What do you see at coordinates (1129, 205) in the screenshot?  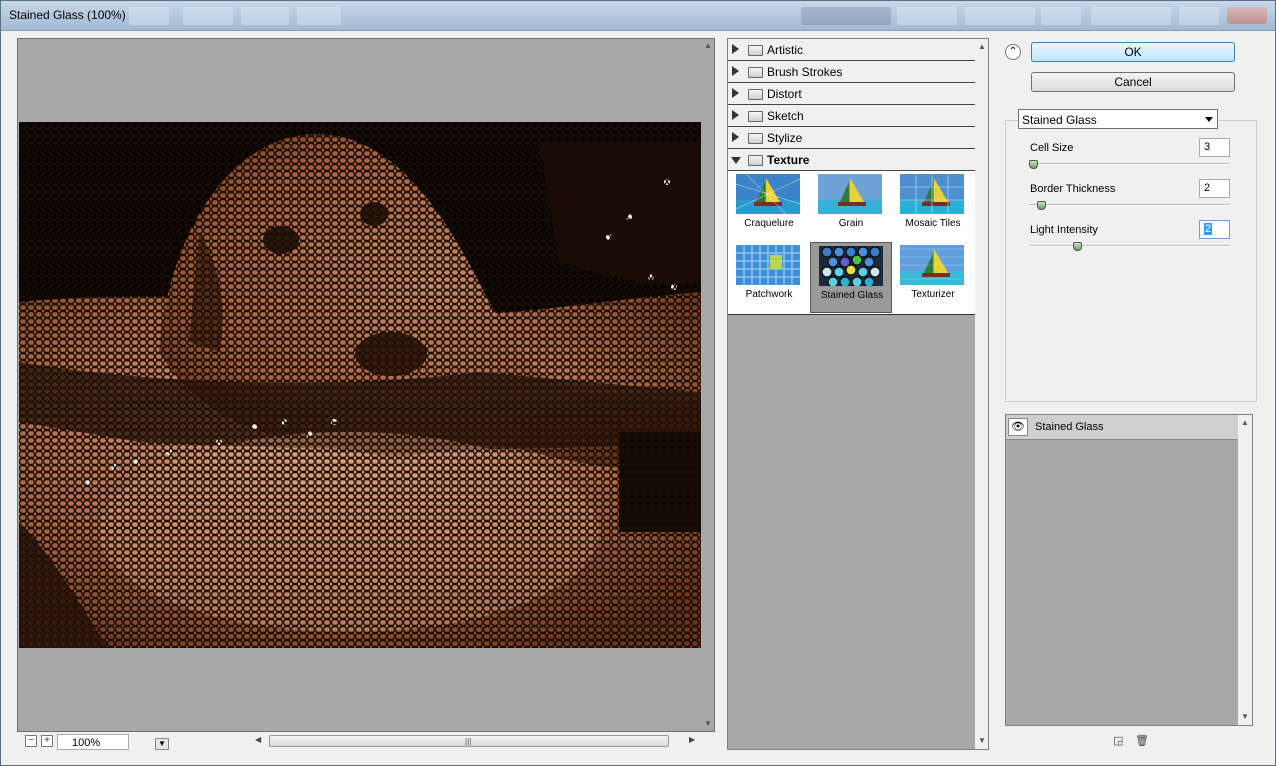 I see `border-thickness-slider-track` at bounding box center [1129, 205].